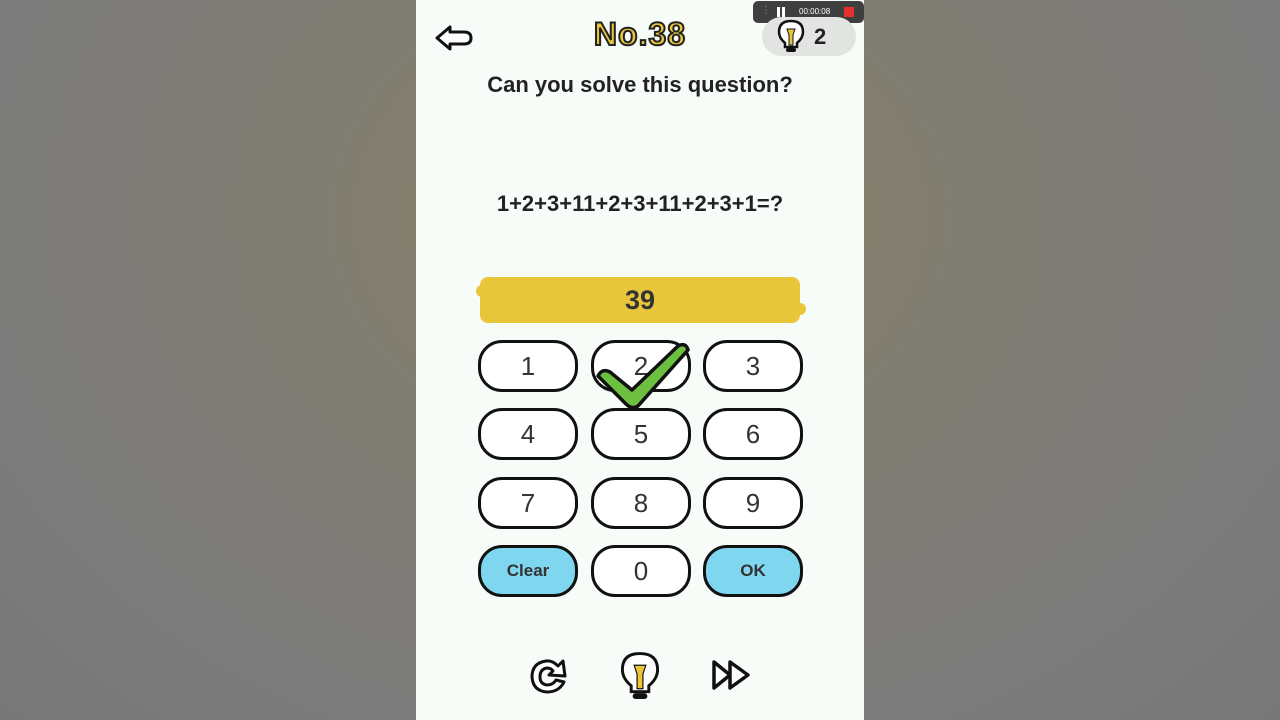 Image resolution: width=1280 pixels, height=720 pixels. What do you see at coordinates (640, 84) in the screenshot?
I see `question-prompt: Can you solve this question?` at bounding box center [640, 84].